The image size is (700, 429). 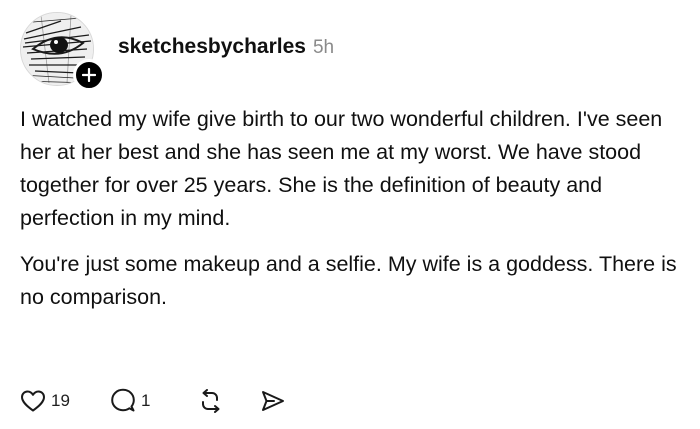 I want to click on share-button, so click(x=273, y=401).